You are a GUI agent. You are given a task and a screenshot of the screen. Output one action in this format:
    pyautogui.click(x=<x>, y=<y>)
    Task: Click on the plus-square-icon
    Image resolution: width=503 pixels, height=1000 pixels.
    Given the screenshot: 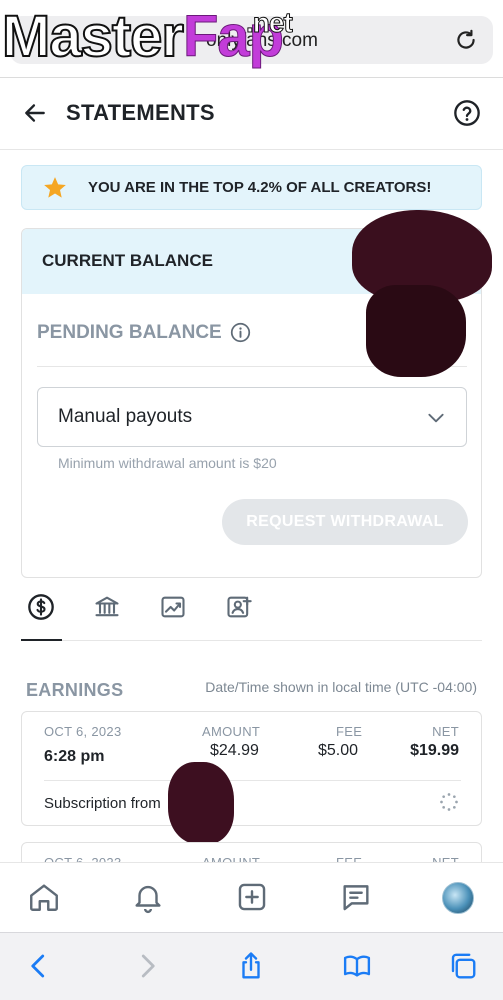 What is the action you would take?
    pyautogui.click(x=252, y=897)
    